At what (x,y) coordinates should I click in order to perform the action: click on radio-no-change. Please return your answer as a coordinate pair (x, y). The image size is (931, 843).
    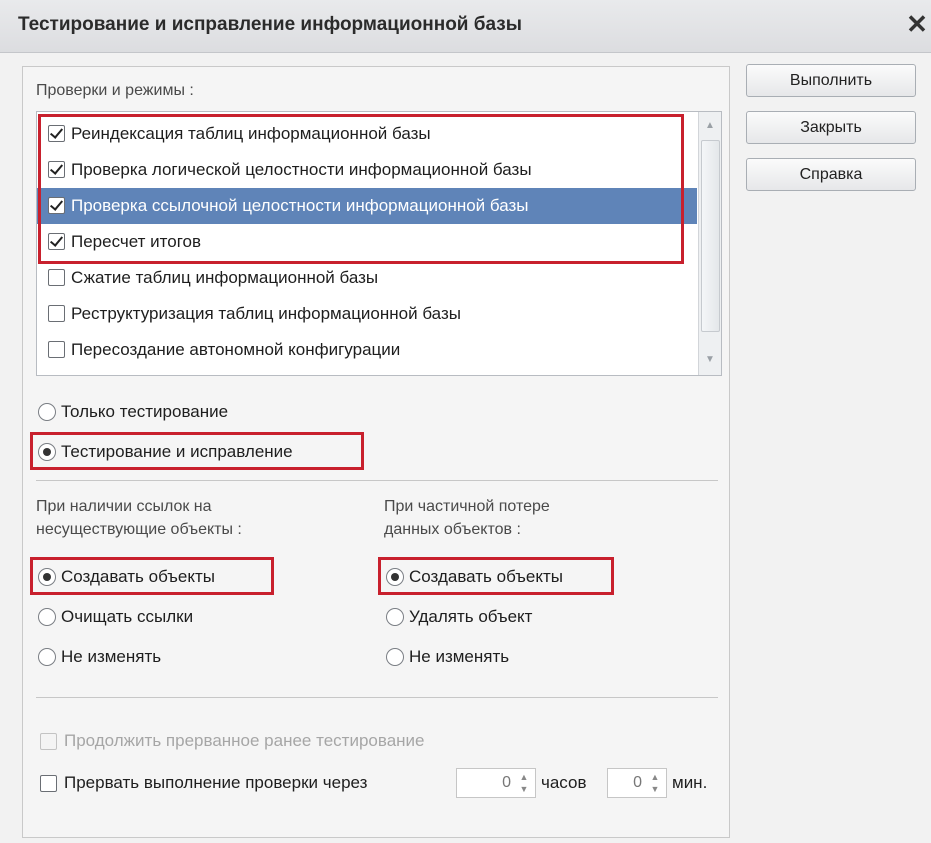
    Looking at the image, I should click on (47, 657).